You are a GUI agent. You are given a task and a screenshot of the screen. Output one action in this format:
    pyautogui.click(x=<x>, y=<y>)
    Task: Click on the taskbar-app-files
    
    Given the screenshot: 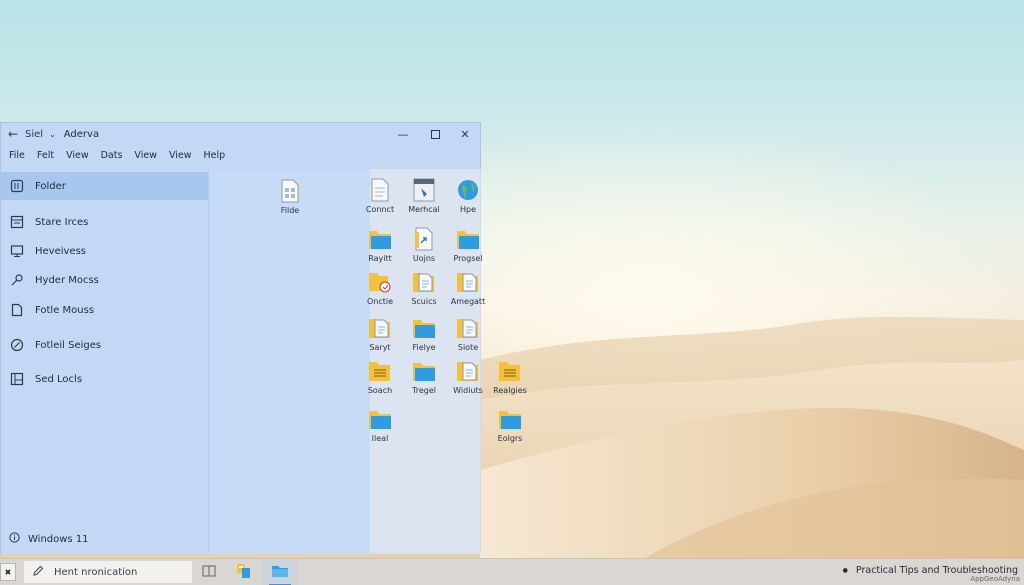 What is the action you would take?
    pyautogui.click(x=244, y=572)
    